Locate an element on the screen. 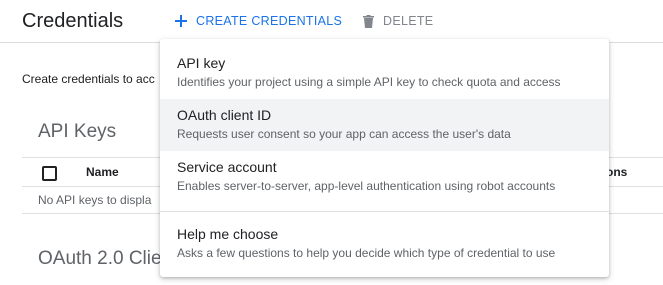 The height and width of the screenshot is (285, 663). intro-text: Create credentials to acc is located at coordinates (88, 79).